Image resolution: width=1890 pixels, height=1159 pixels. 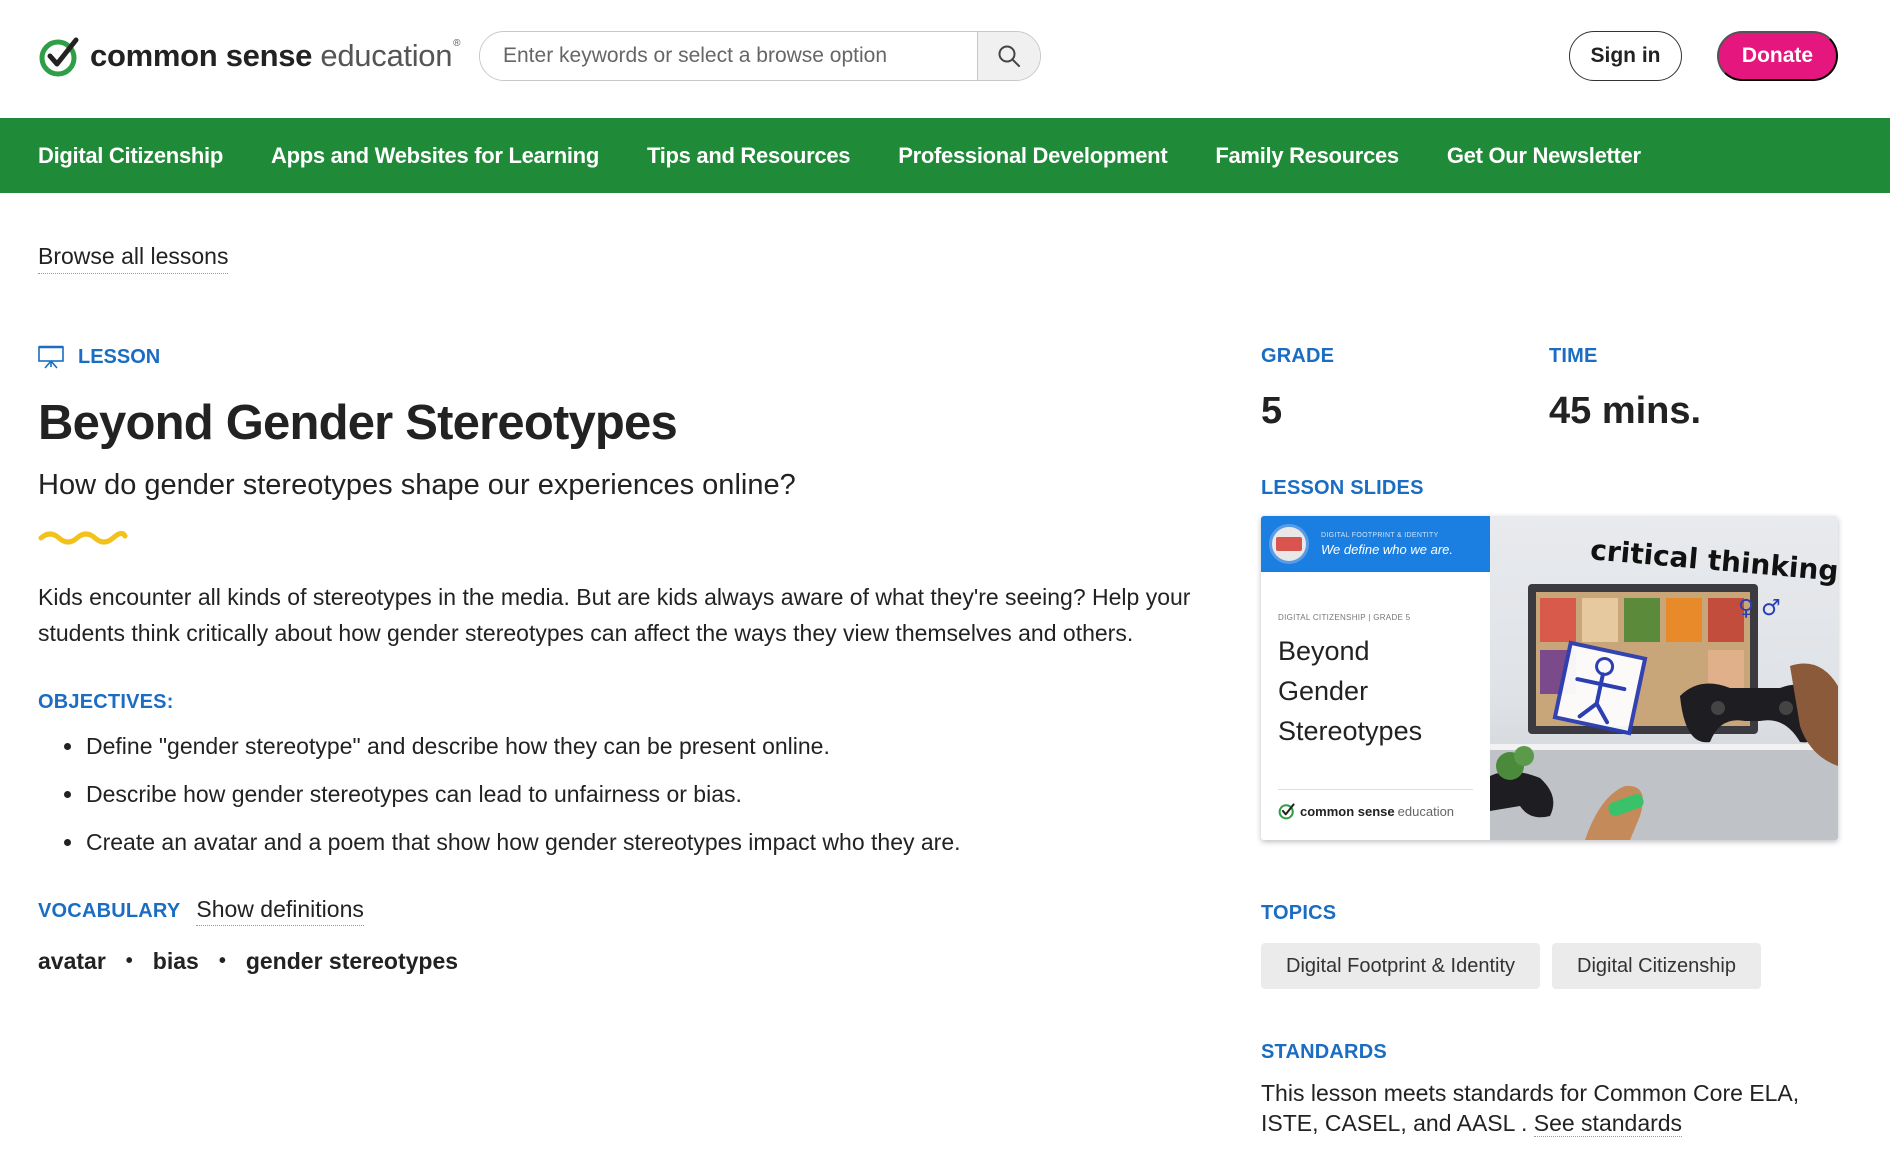 I want to click on lesson-type: LESSON, so click(x=628, y=357).